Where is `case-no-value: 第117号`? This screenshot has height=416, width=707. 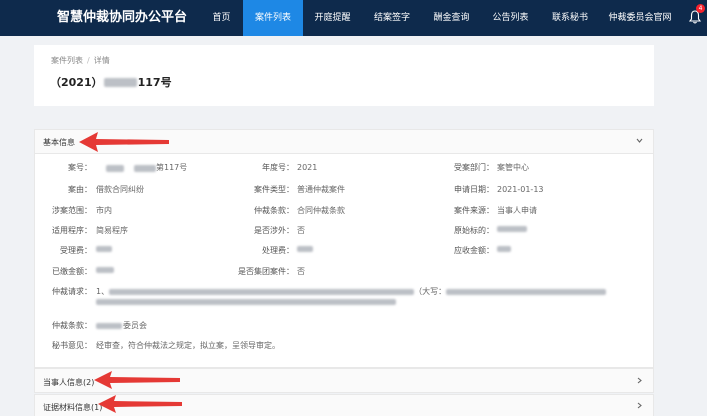
case-no-value: 第117号 is located at coordinates (141, 168).